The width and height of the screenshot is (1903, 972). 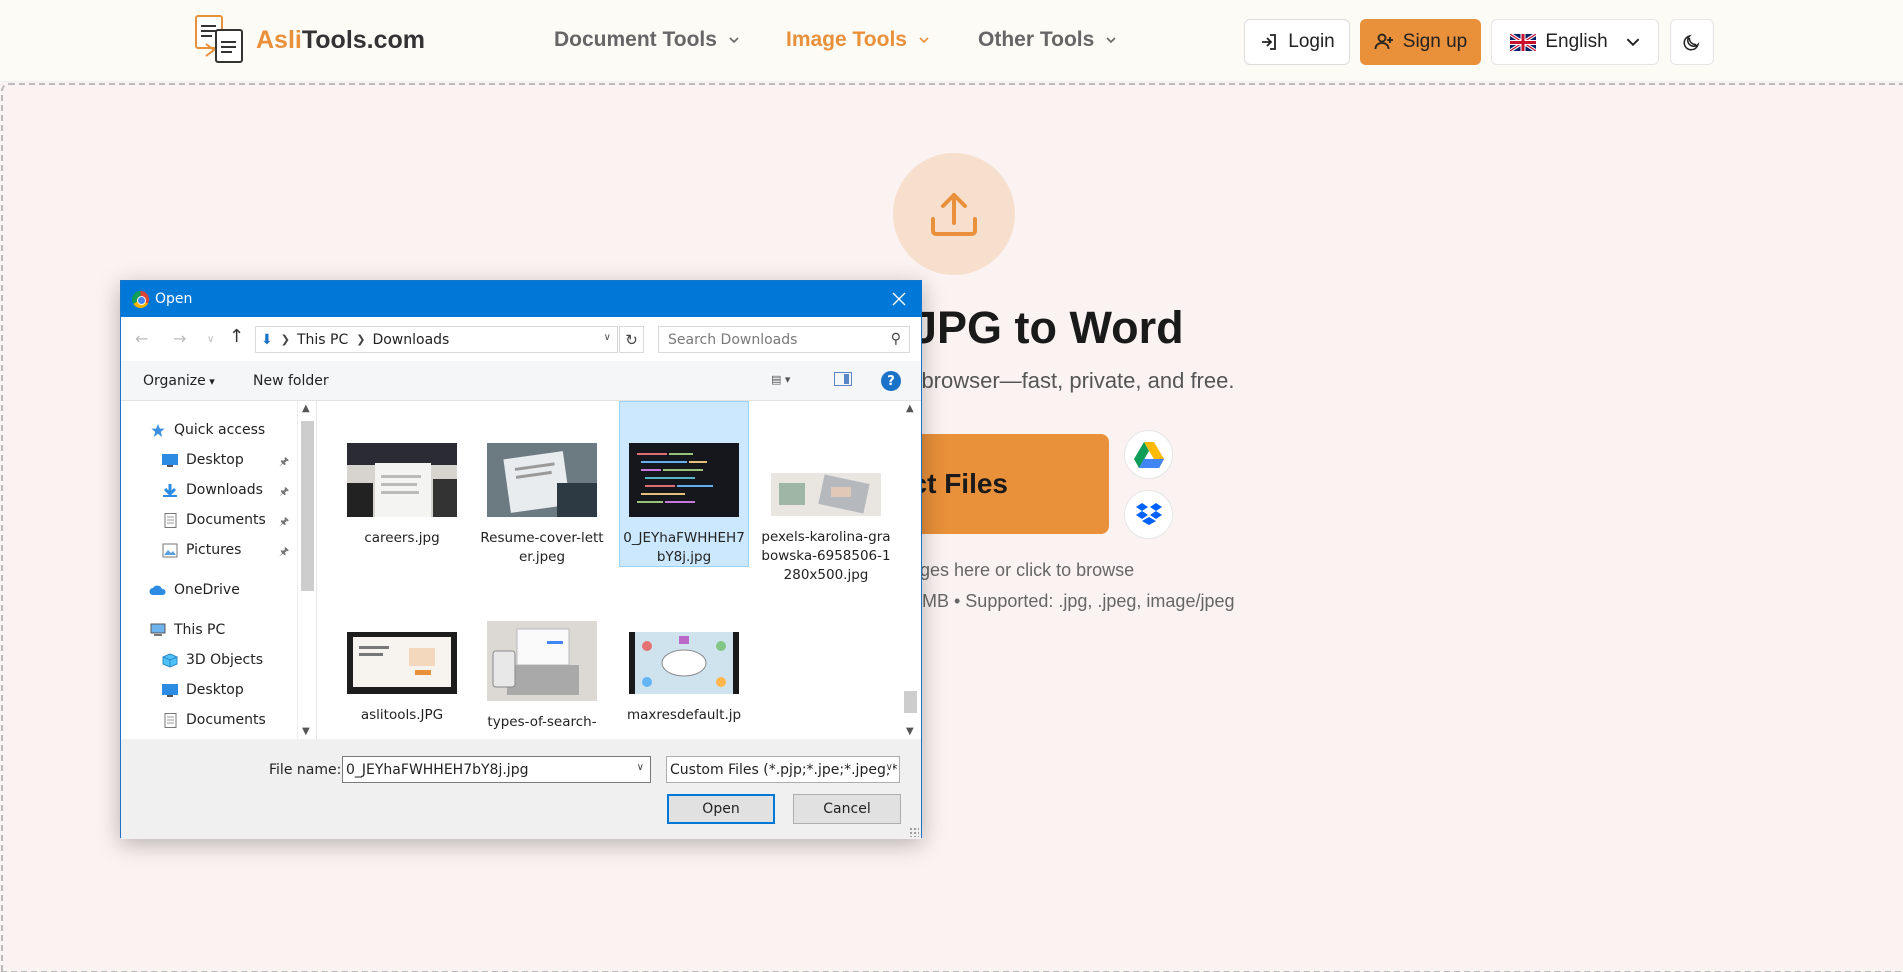 I want to click on search-input: Search Downloads ⚲, so click(x=784, y=339).